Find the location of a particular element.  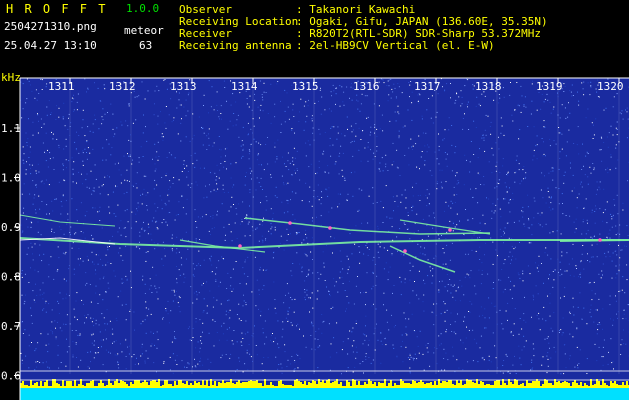

app-title: H R O F F T is located at coordinates (57, 9).